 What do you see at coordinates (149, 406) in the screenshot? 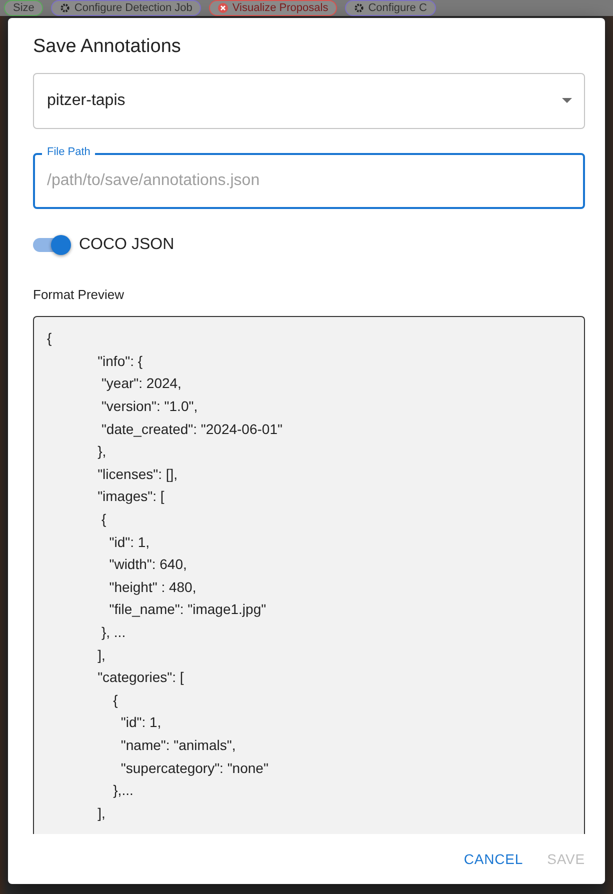
I see `code-line: "version": "1.0",` at bounding box center [149, 406].